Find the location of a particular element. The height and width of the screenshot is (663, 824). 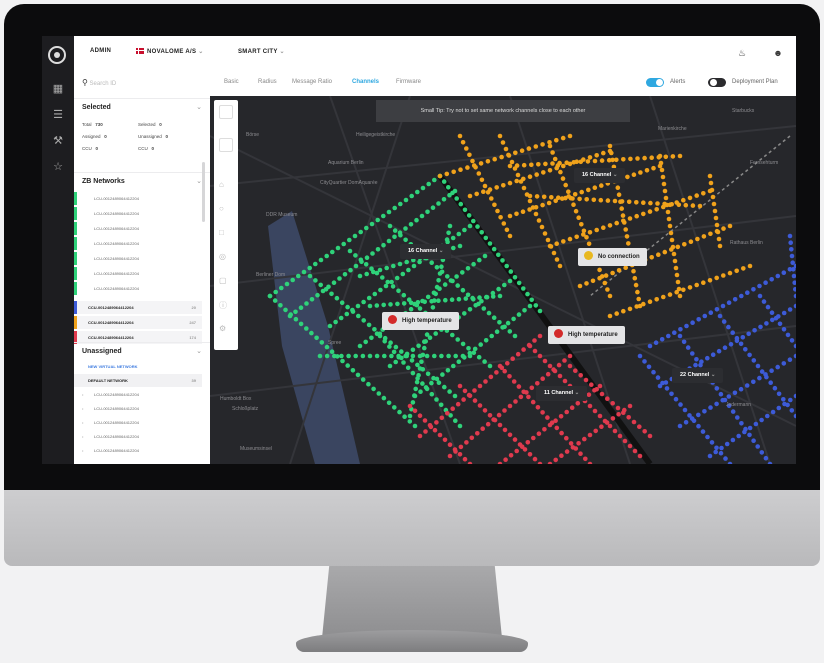

alerts-toggle is located at coordinates (655, 82).